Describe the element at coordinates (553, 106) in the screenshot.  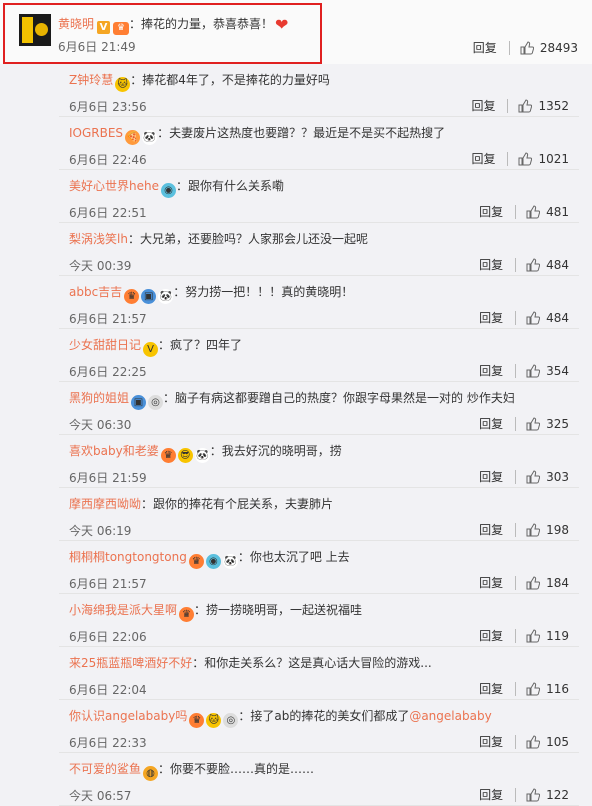
I see `like-count: 1352` at that location.